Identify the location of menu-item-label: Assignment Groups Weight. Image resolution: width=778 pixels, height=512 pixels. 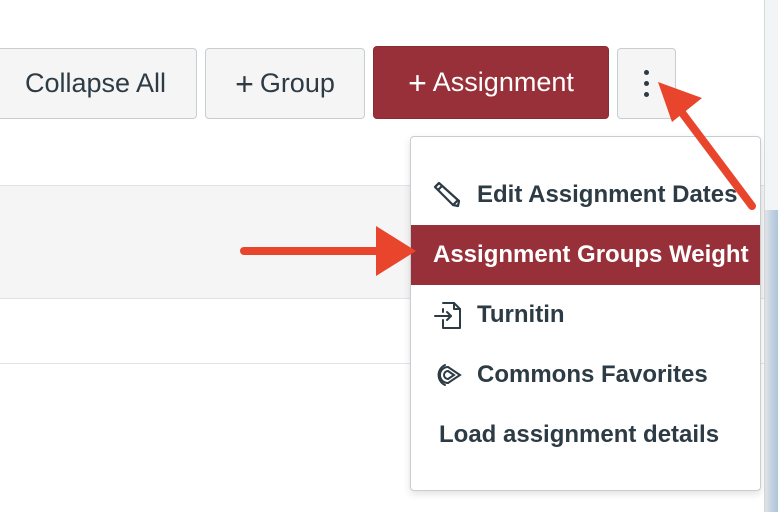
(591, 254).